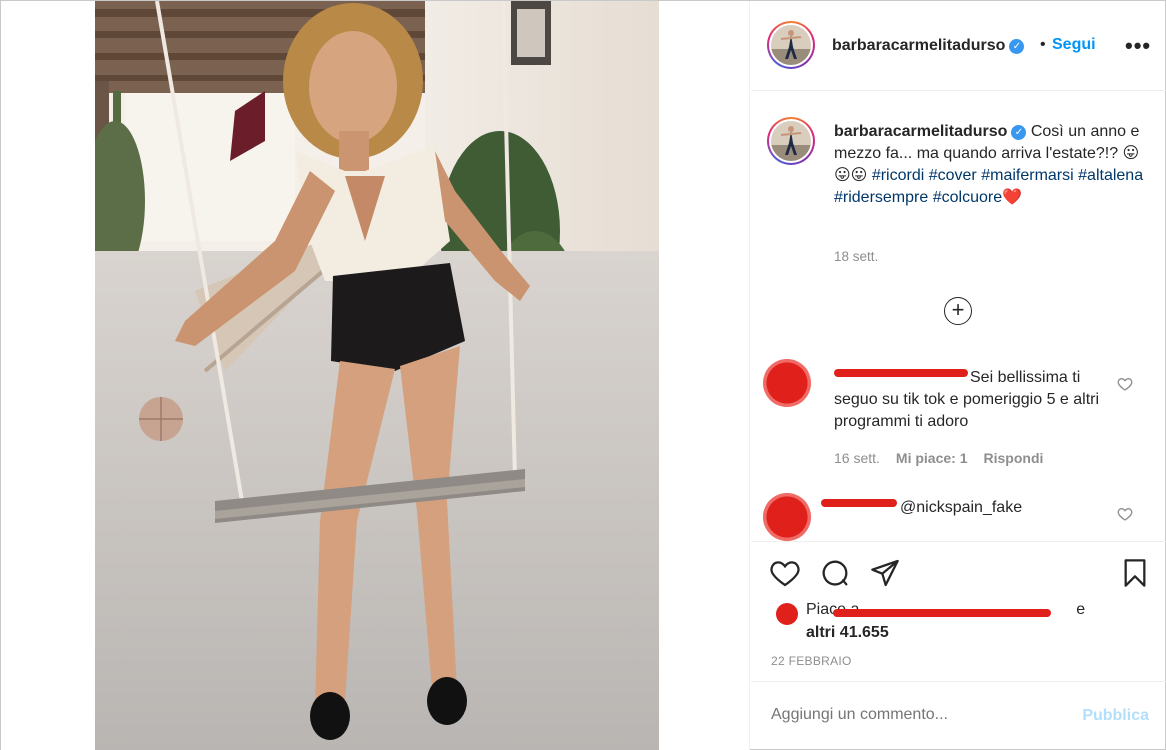  Describe the element at coordinates (1115, 716) in the screenshot. I see `publish-button: Pubblica` at that location.